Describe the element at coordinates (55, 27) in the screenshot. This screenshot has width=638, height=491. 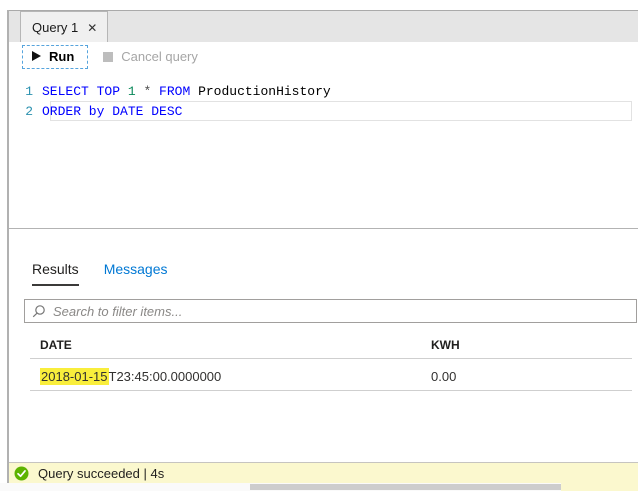
I see `tab-title: Query 1` at that location.